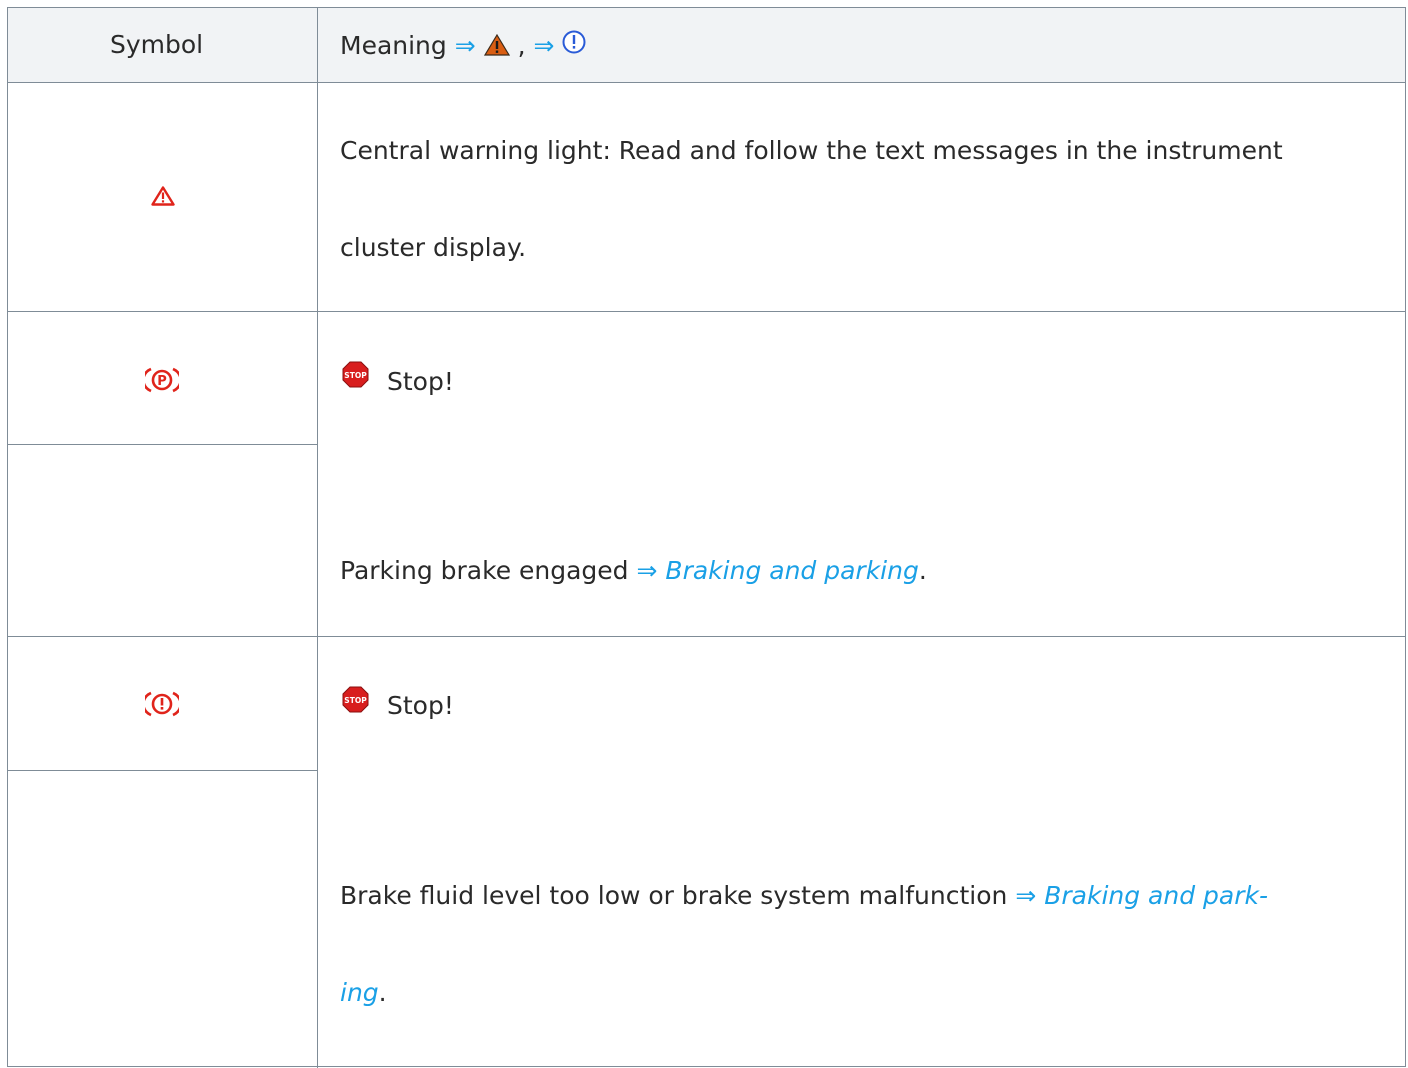 The height and width of the screenshot is (1068, 1408). What do you see at coordinates (382, 992) in the screenshot?
I see `period-2: .` at bounding box center [382, 992].